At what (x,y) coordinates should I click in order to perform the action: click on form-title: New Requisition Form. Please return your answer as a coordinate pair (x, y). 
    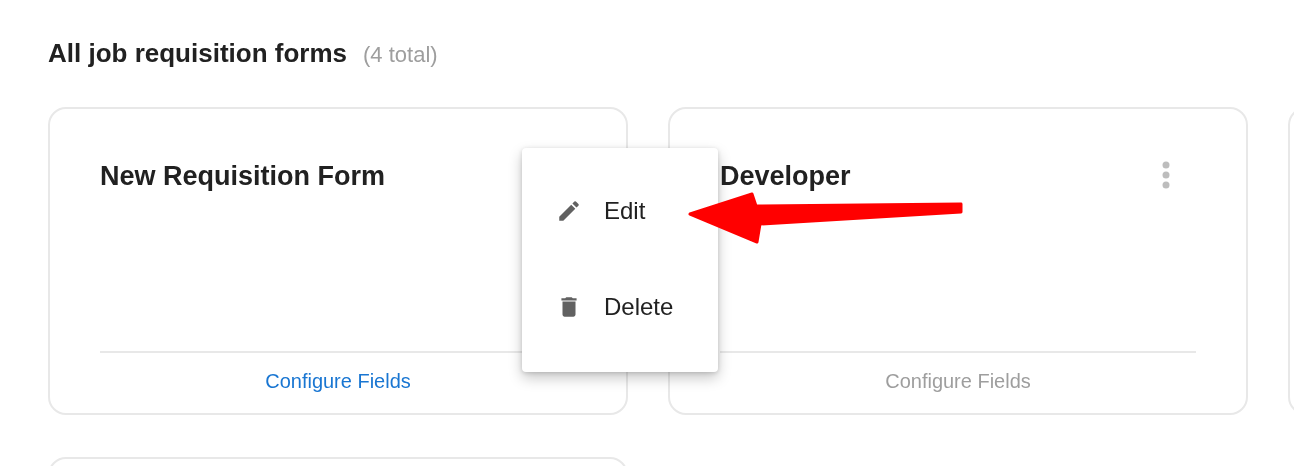
    Looking at the image, I should click on (243, 176).